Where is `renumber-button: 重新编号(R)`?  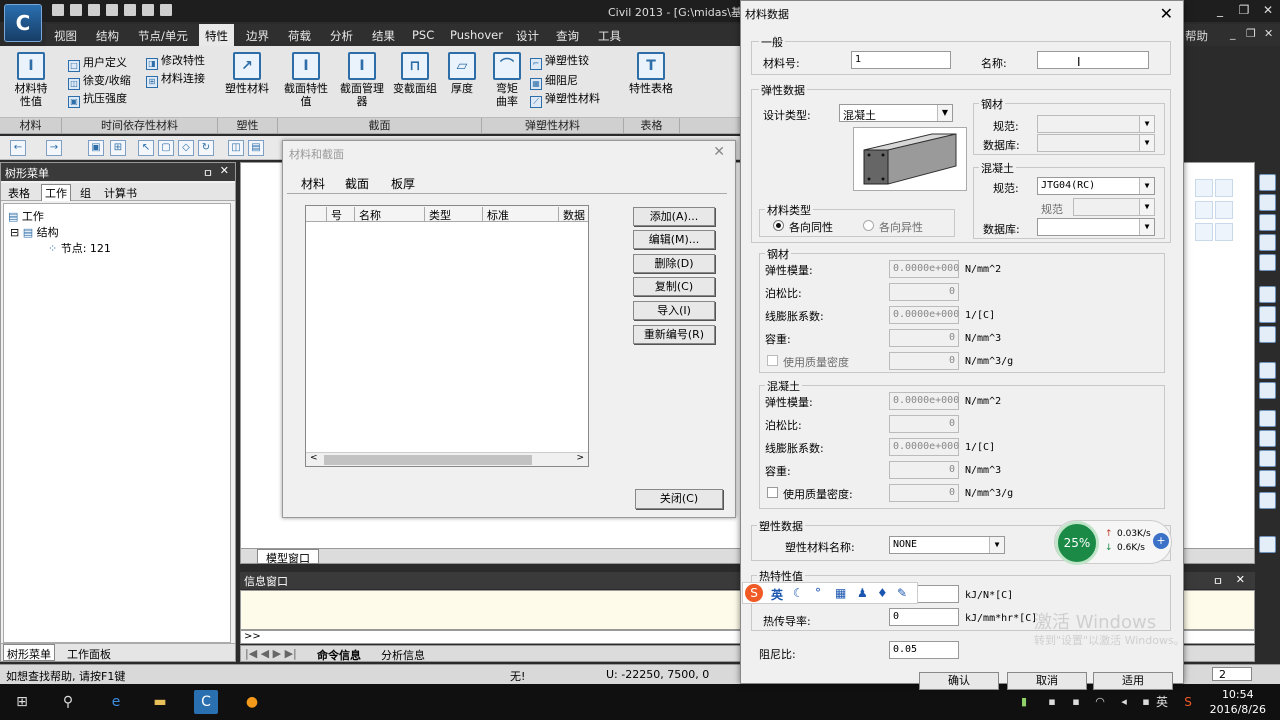 renumber-button: 重新编号(R) is located at coordinates (674, 334).